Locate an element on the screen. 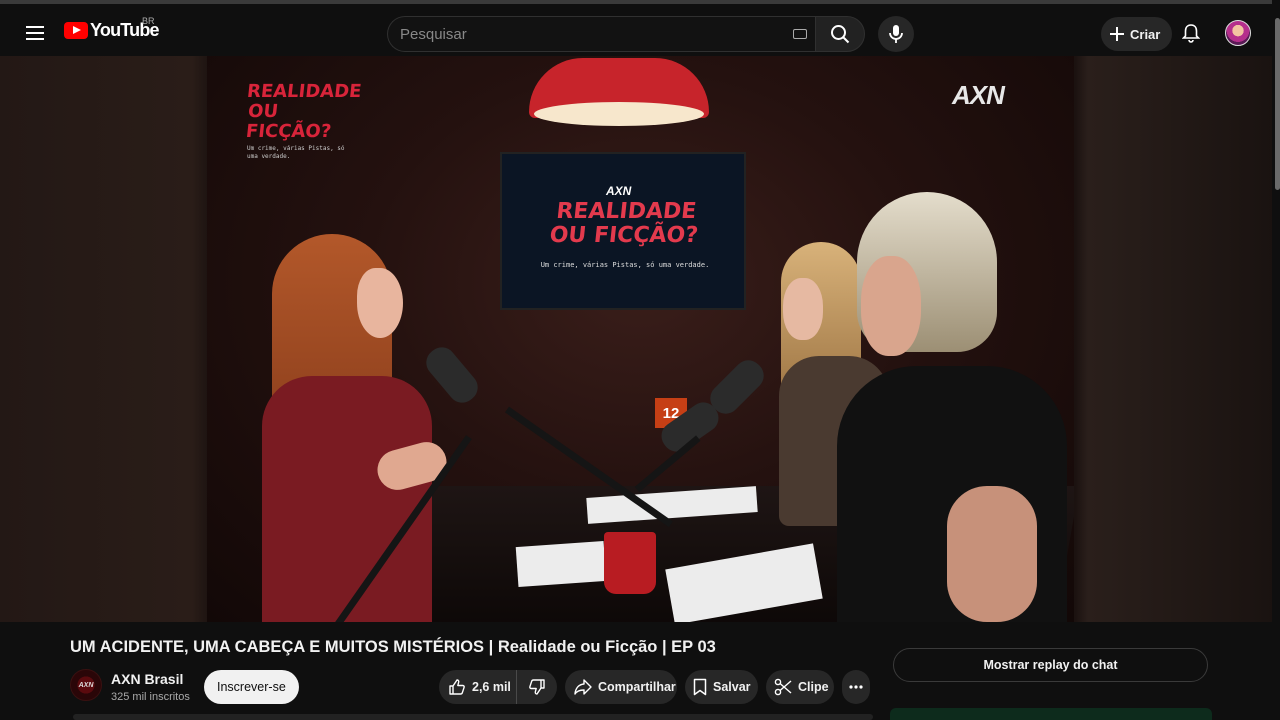 Image resolution: width=1280 pixels, height=720 pixels. share-button: Compartilhar is located at coordinates (621, 687).